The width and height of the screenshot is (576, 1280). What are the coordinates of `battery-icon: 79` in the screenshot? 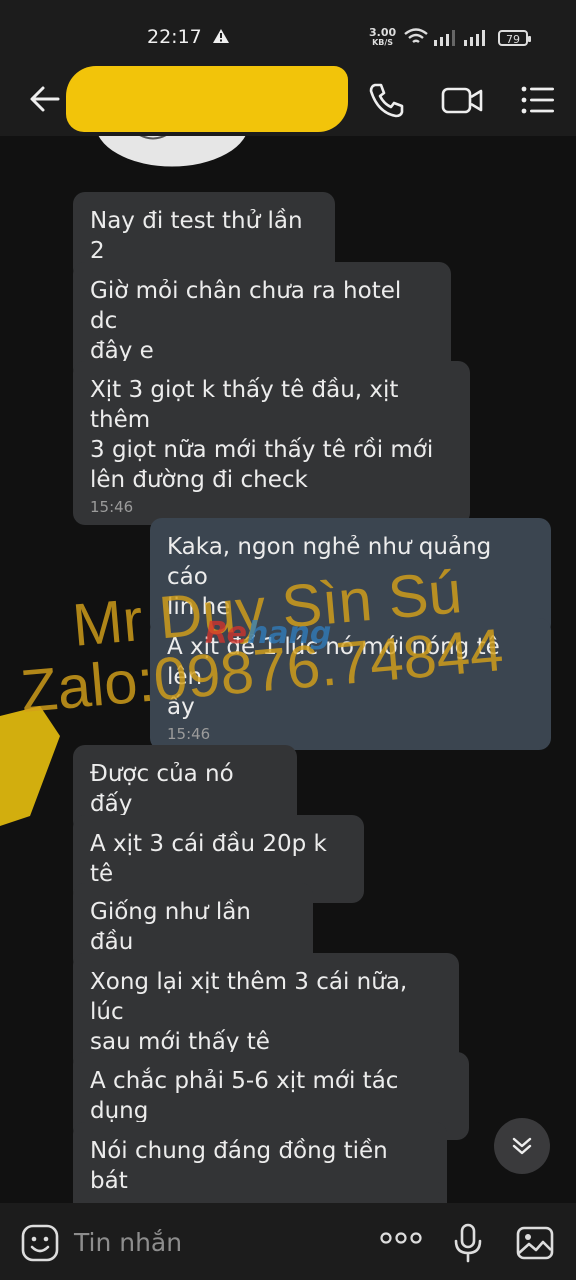 It's located at (514, 38).